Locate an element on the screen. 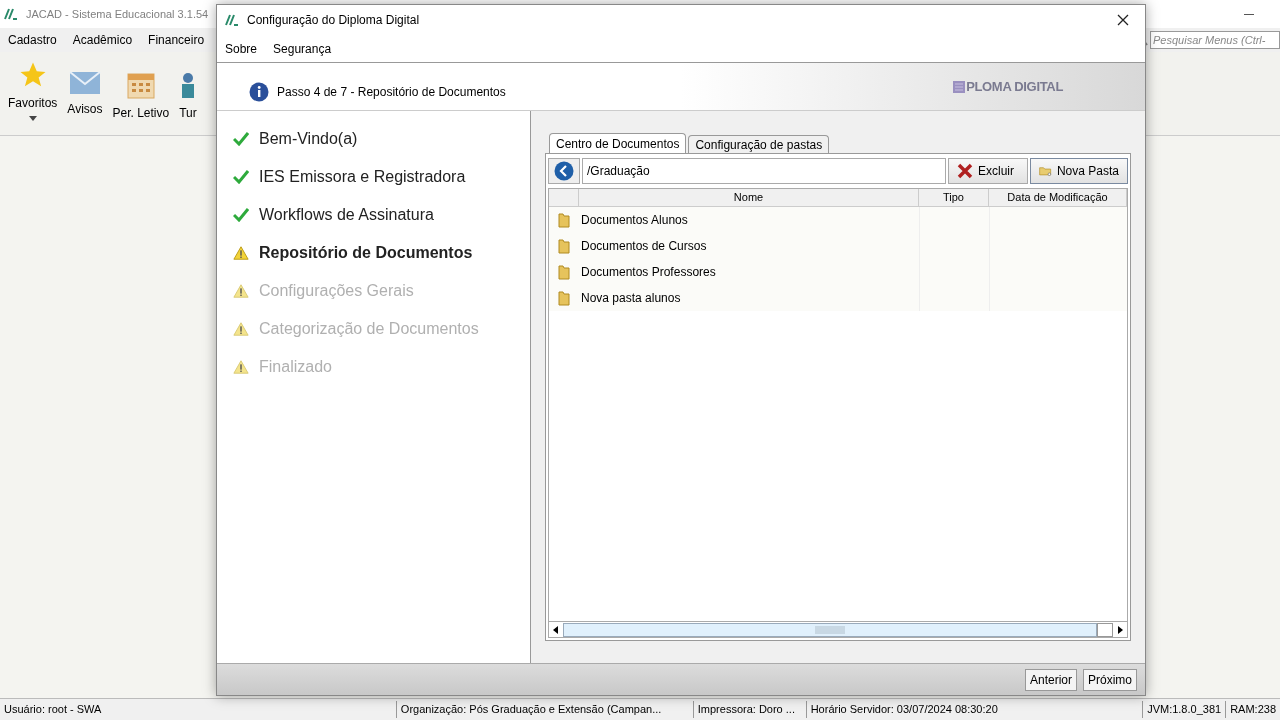 This screenshot has height=720, width=1280. column-header: Nome is located at coordinates (749, 197).